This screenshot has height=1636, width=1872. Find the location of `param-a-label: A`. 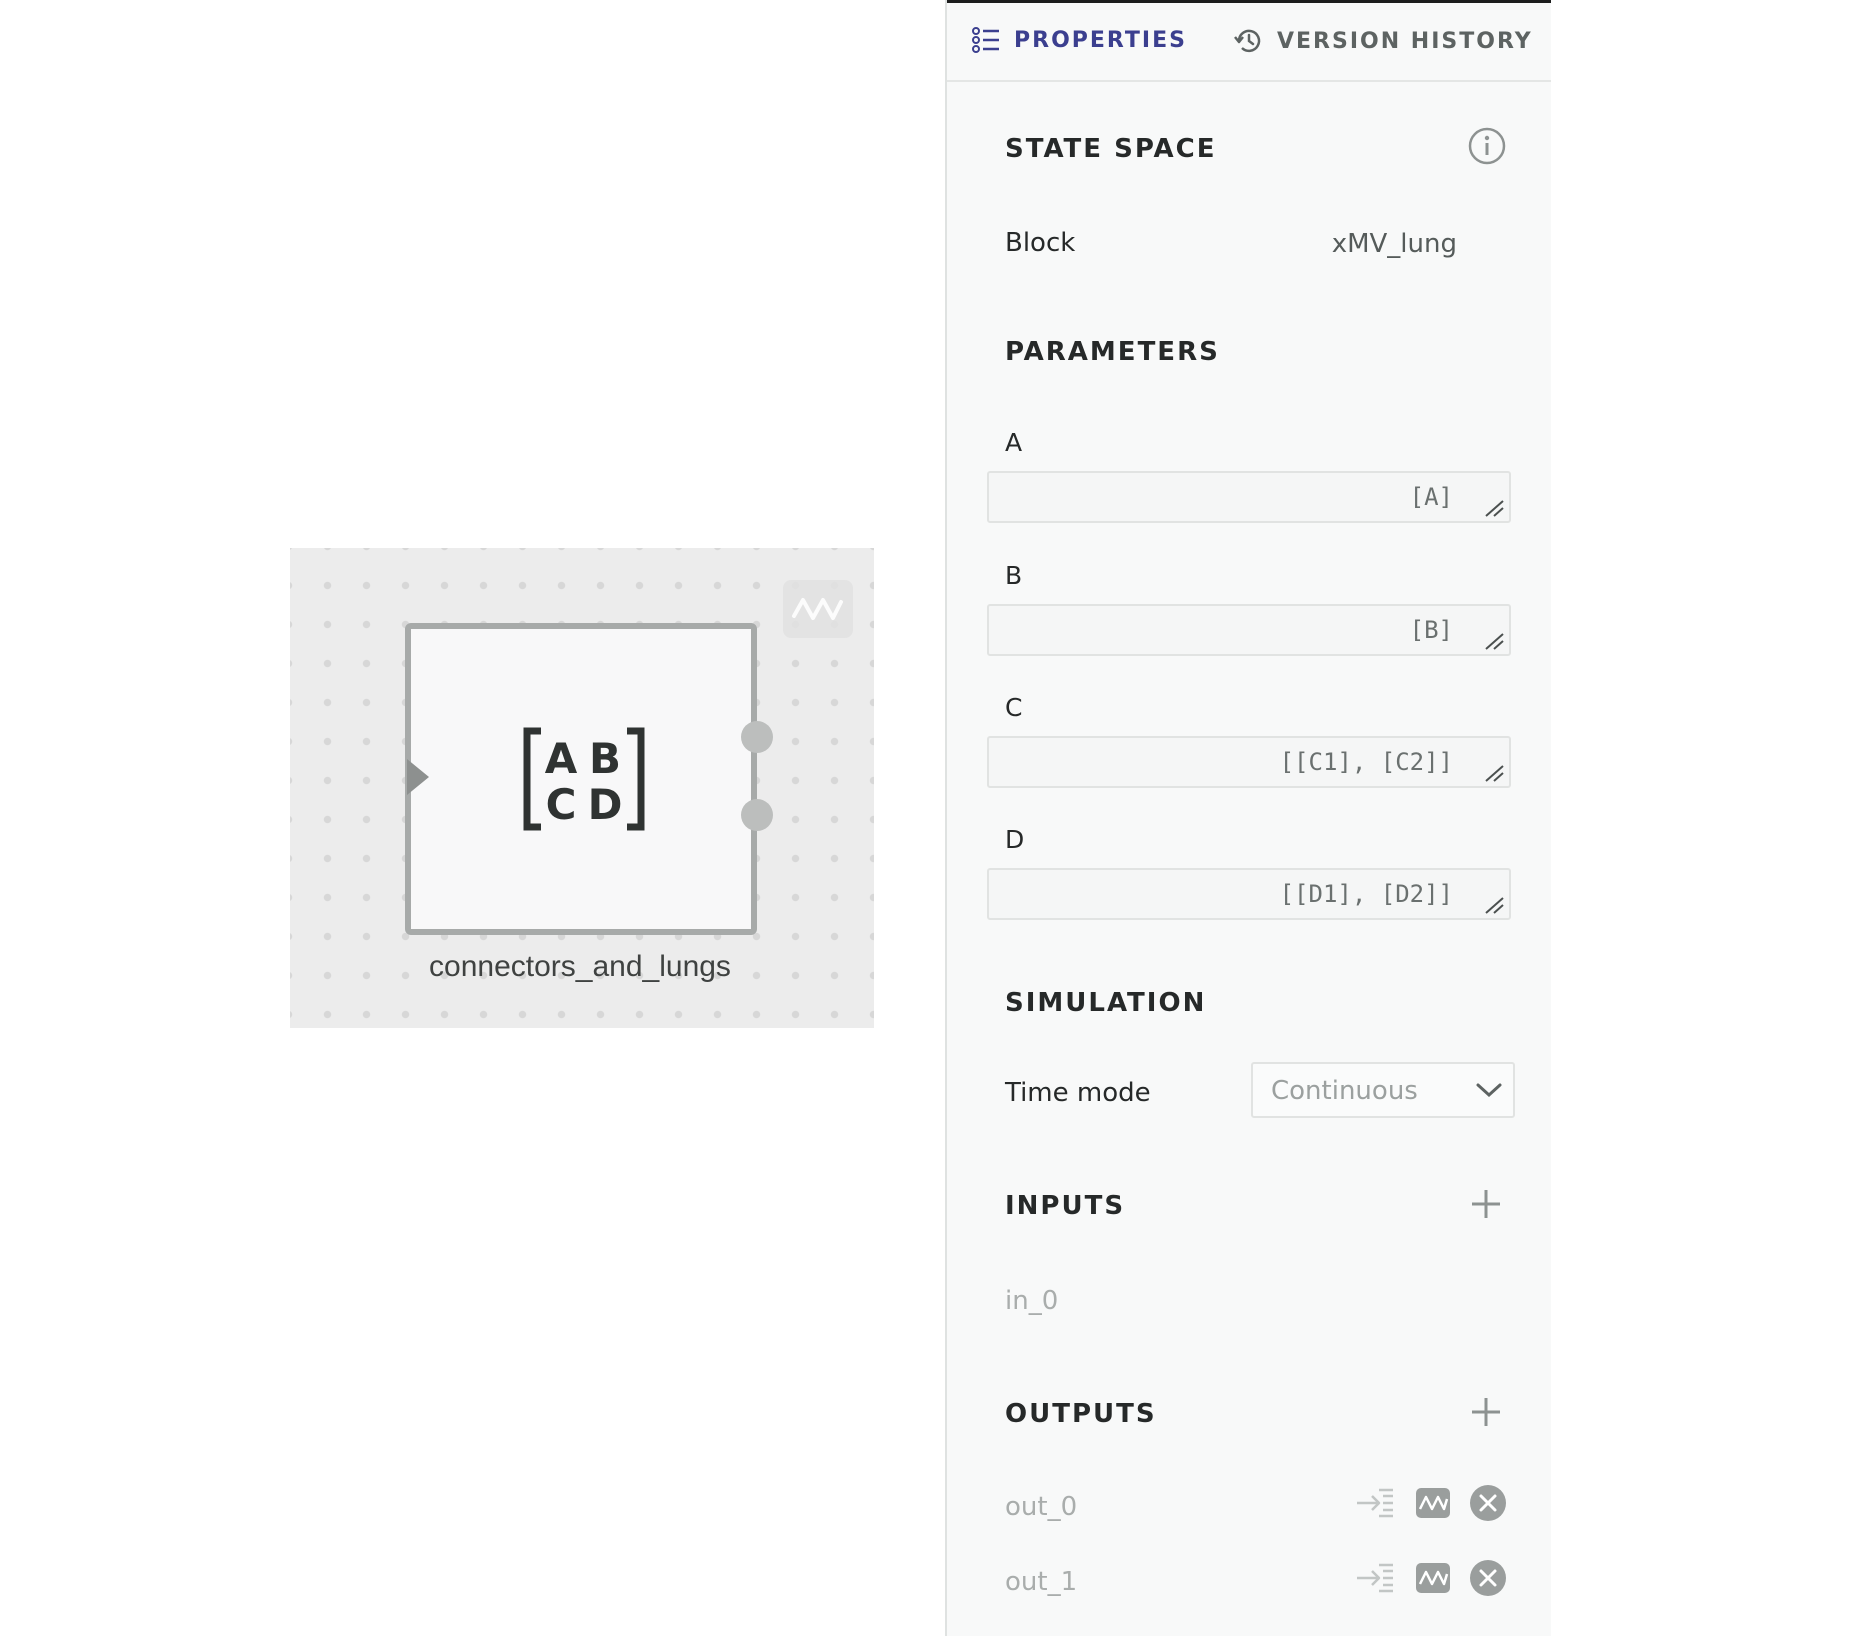

param-a-label: A is located at coordinates (1014, 442).